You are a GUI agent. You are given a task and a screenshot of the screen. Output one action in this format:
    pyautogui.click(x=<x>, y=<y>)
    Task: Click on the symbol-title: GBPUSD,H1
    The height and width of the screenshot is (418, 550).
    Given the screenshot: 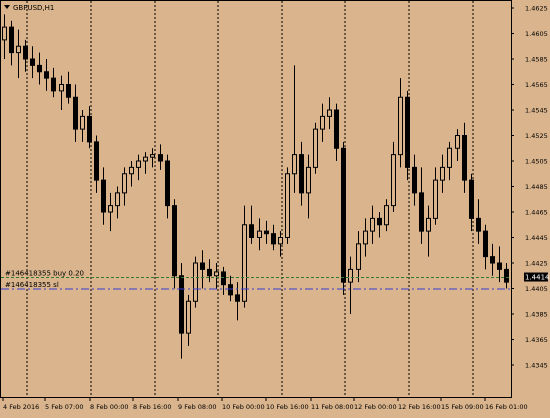 What is the action you would take?
    pyautogui.click(x=33, y=8)
    